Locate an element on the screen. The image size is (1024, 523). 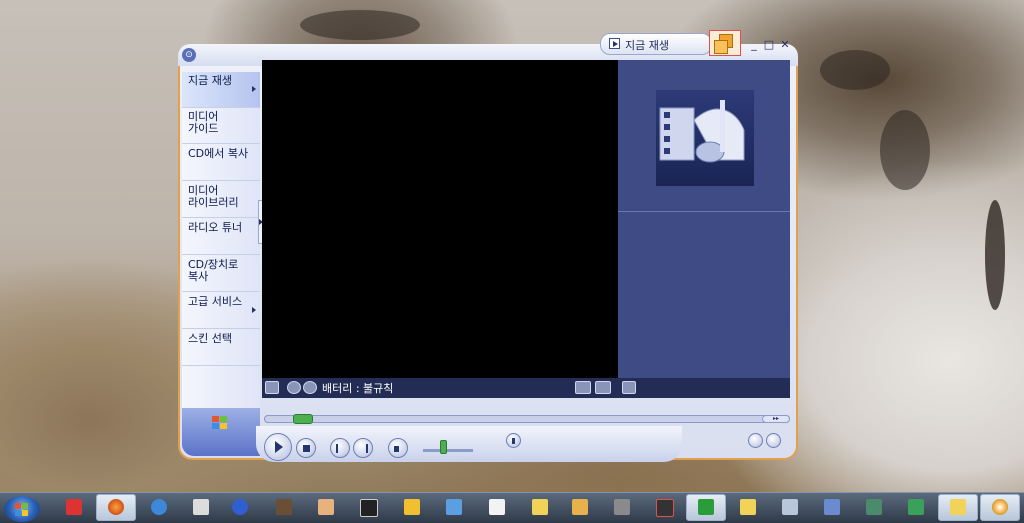
equalizer-icon is located at coordinates (513, 441).